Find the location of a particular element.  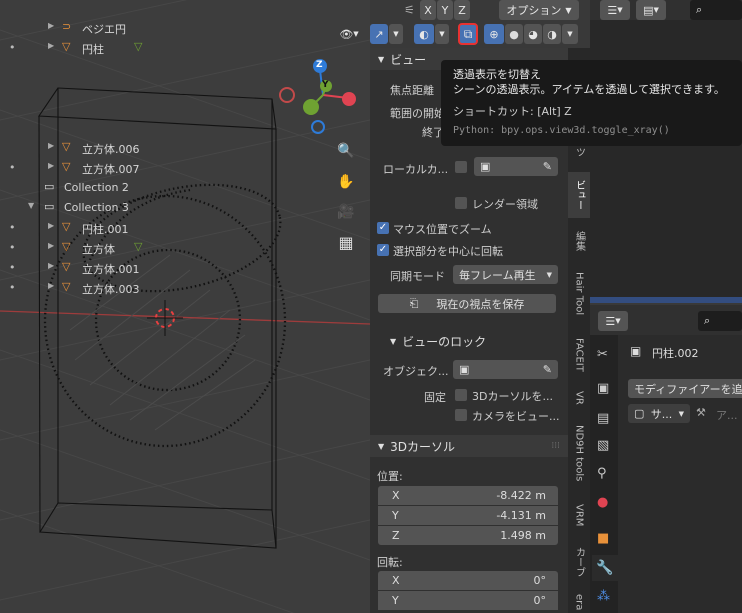

tab-view: ビュー is located at coordinates (579, 195).